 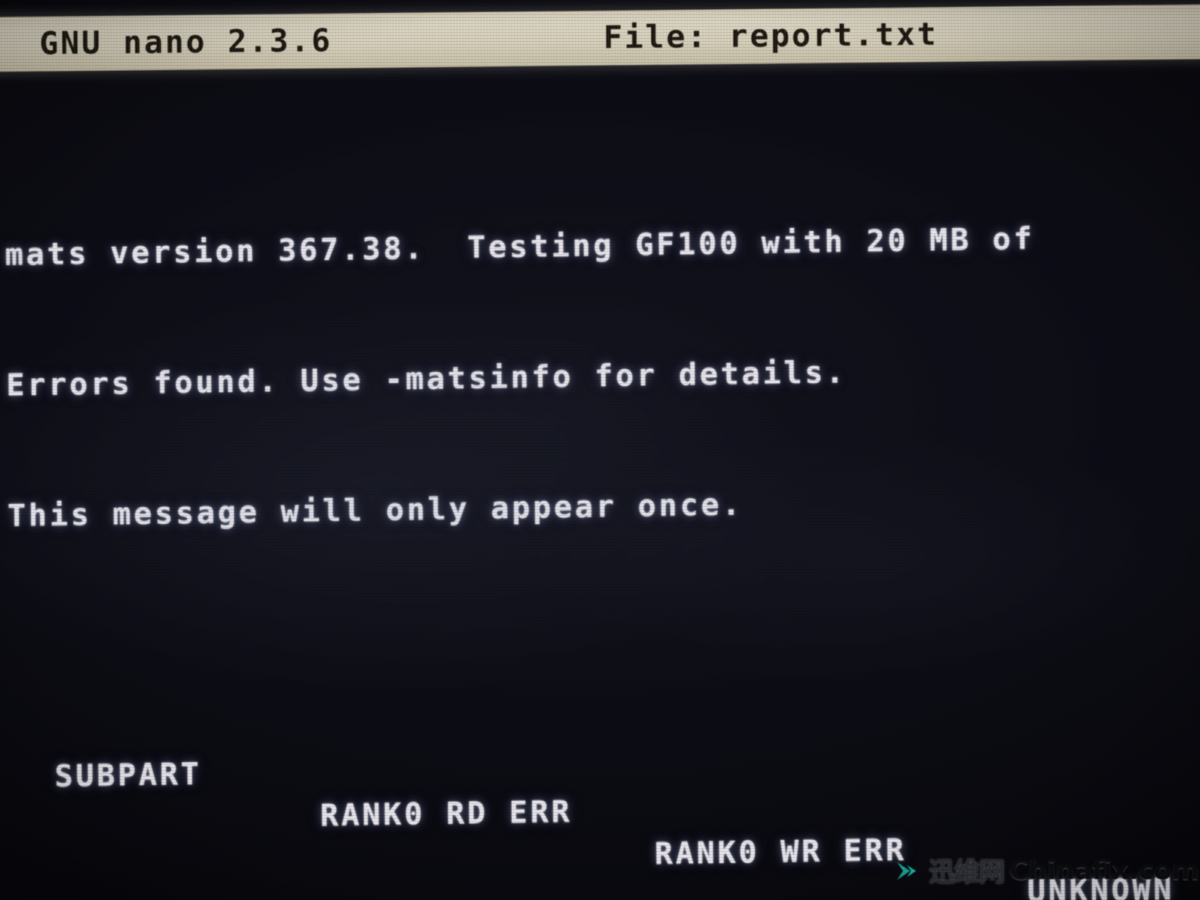 What do you see at coordinates (128, 775) in the screenshot?
I see `header-subpart: SUBPART` at bounding box center [128, 775].